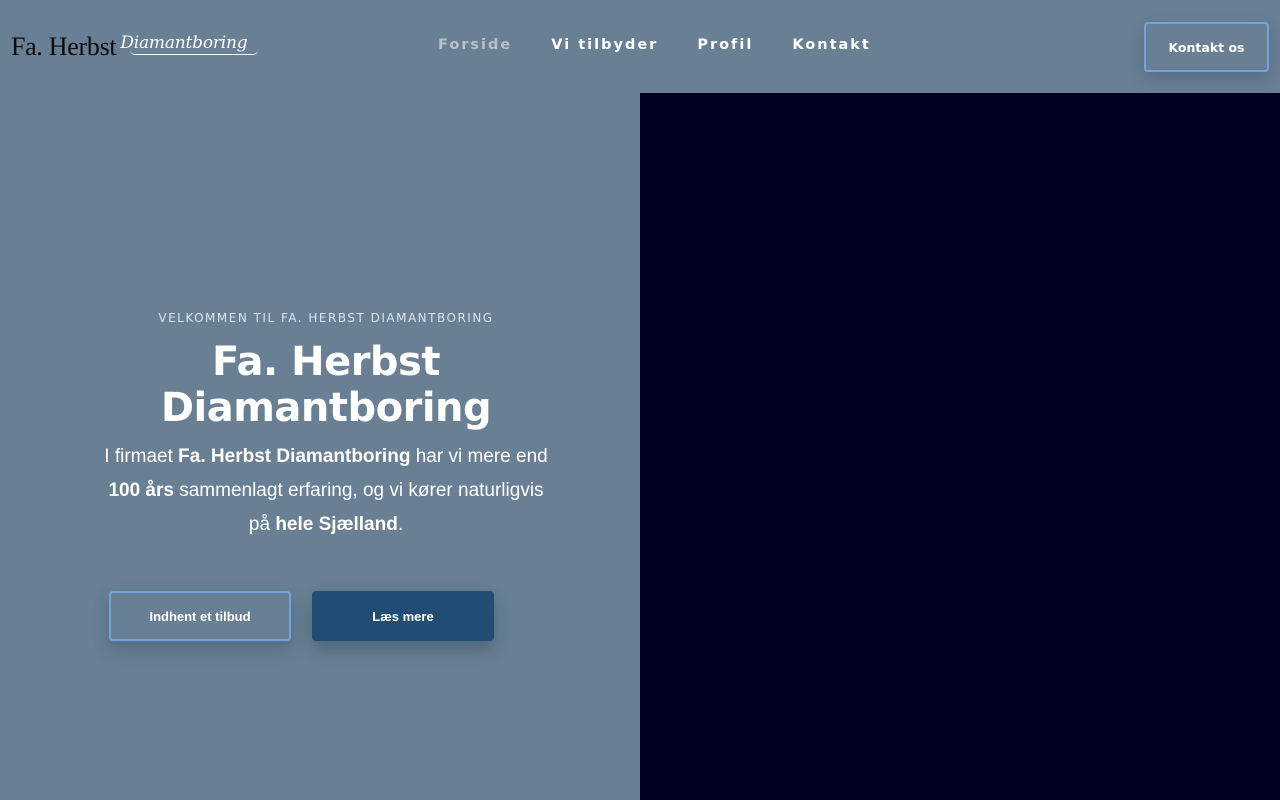  I want to click on hero-eyebrow: VELKOMMEN TIL FA. HERBST DIAMANTBORING, so click(326, 318).